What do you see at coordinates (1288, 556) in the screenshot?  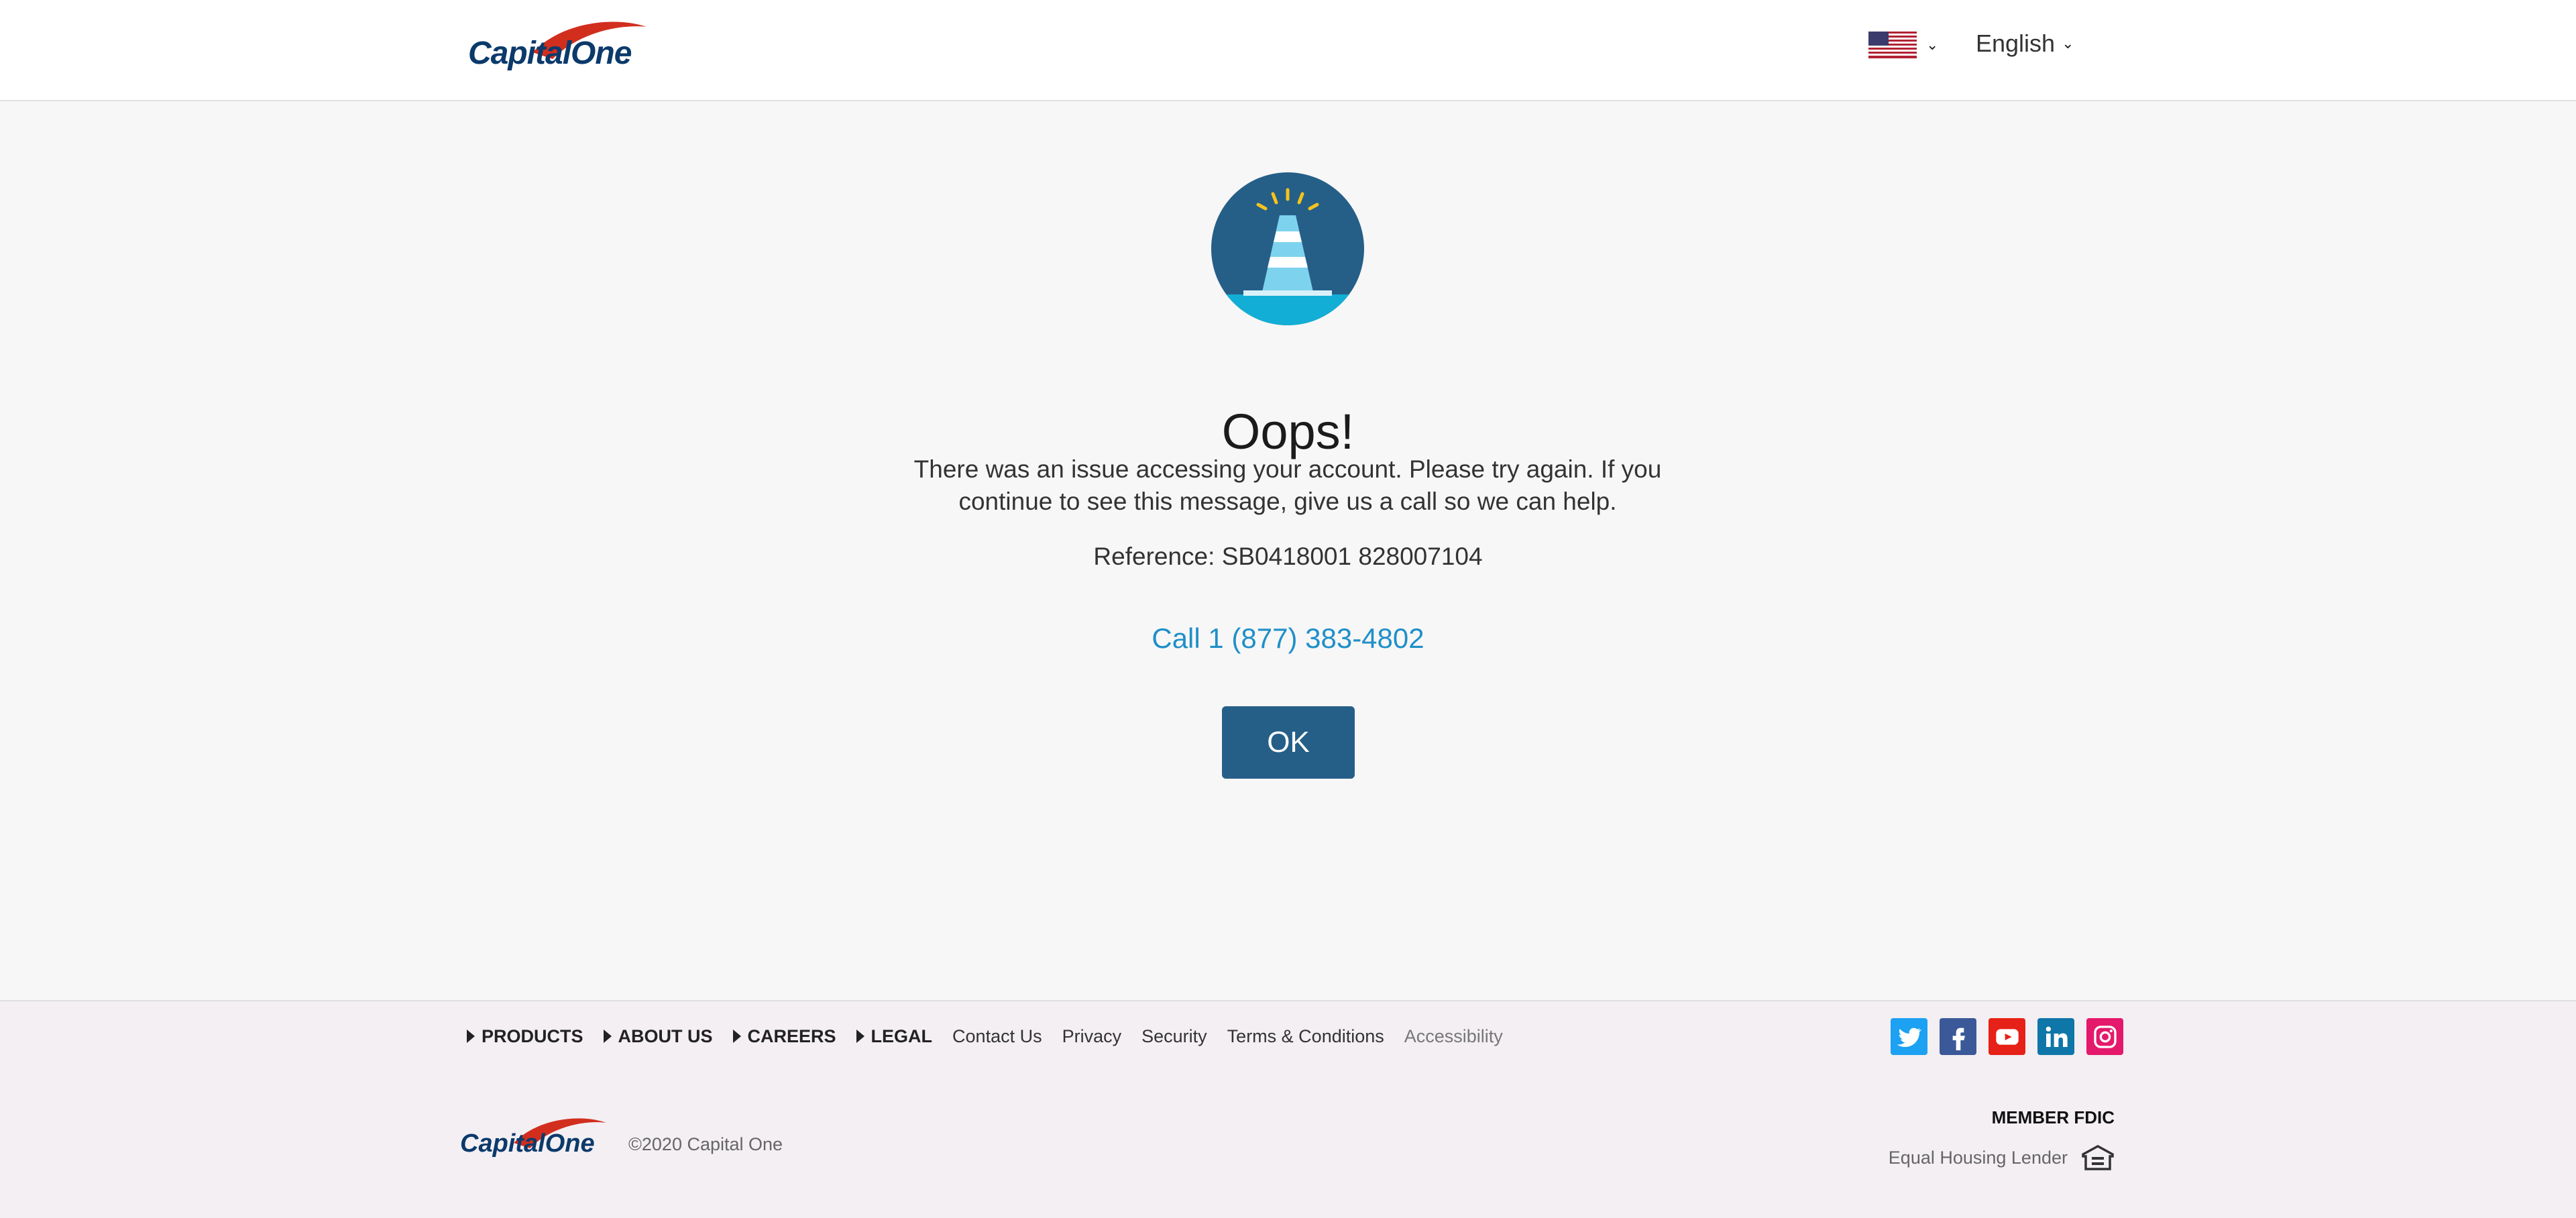 I see `reference-code: Reference: SB0418001 828007104` at bounding box center [1288, 556].